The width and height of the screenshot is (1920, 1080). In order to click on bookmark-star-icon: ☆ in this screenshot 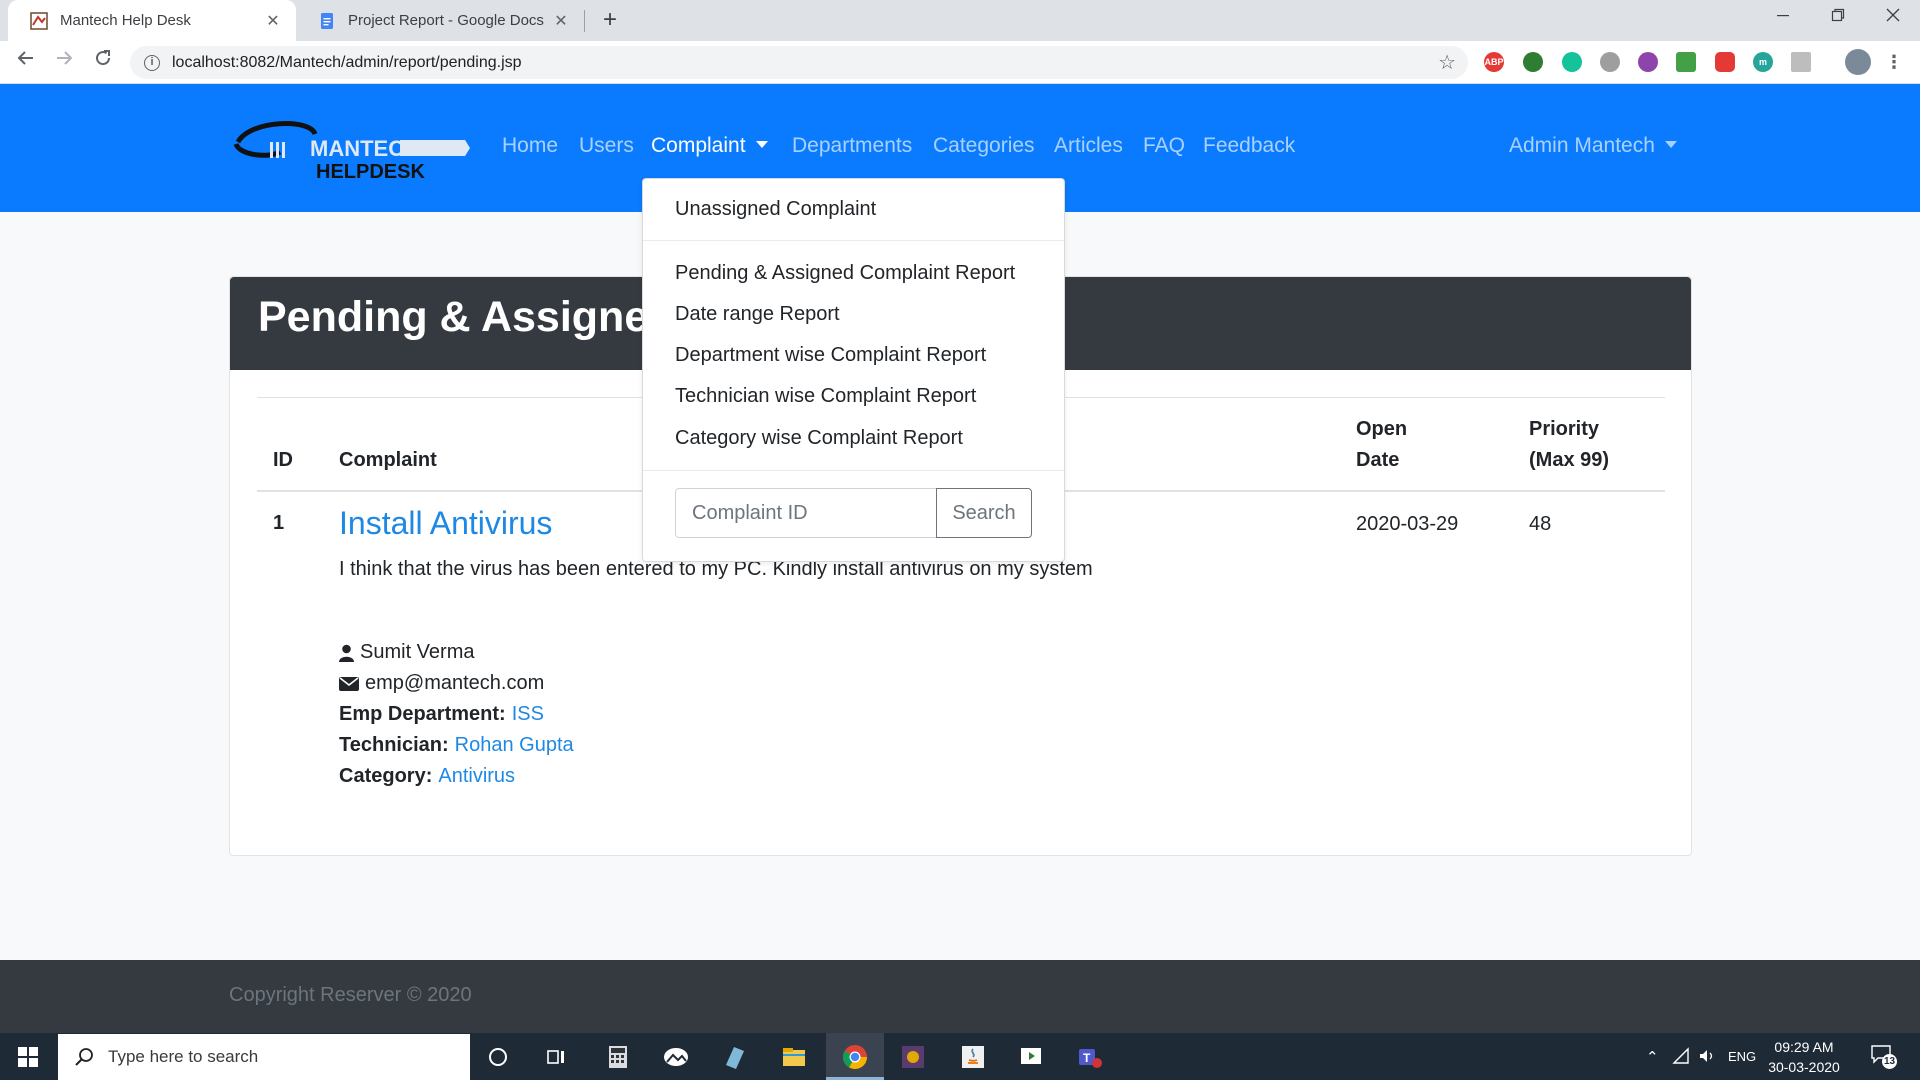, I will do `click(1447, 62)`.